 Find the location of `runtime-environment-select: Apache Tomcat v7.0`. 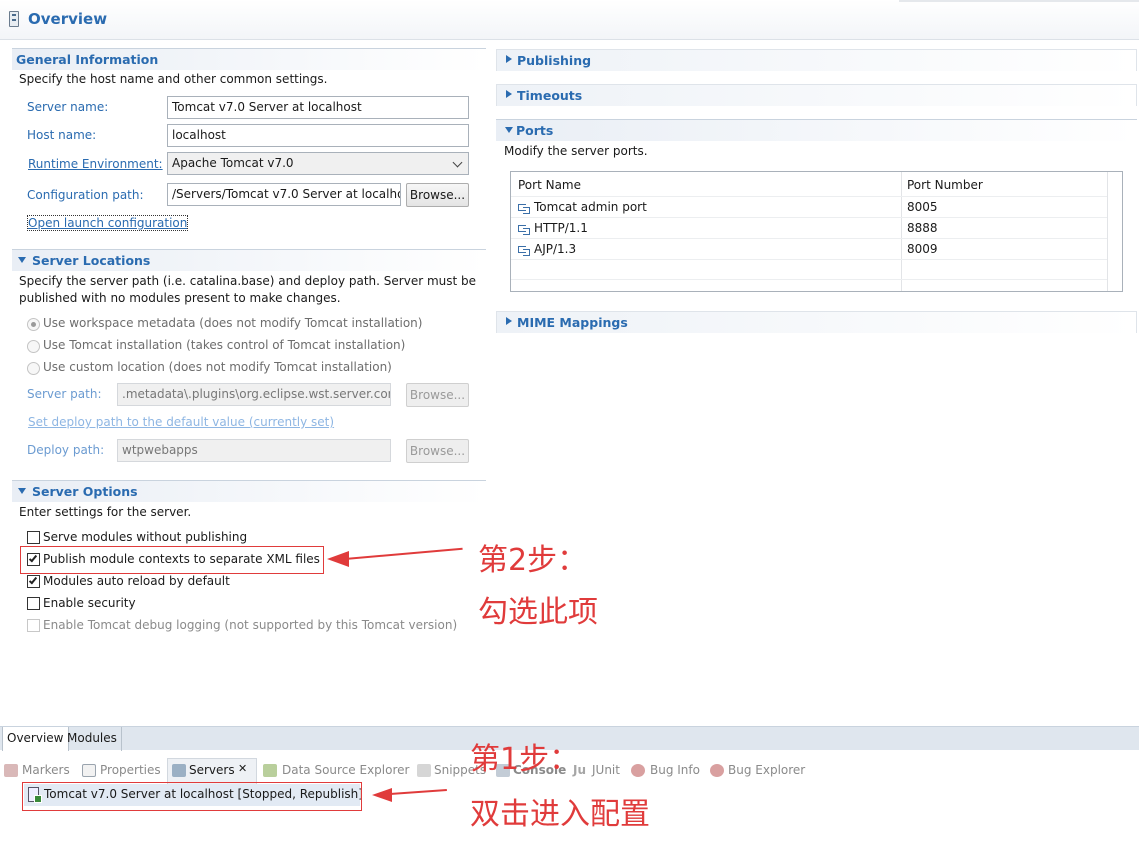

runtime-environment-select: Apache Tomcat v7.0 is located at coordinates (318, 163).